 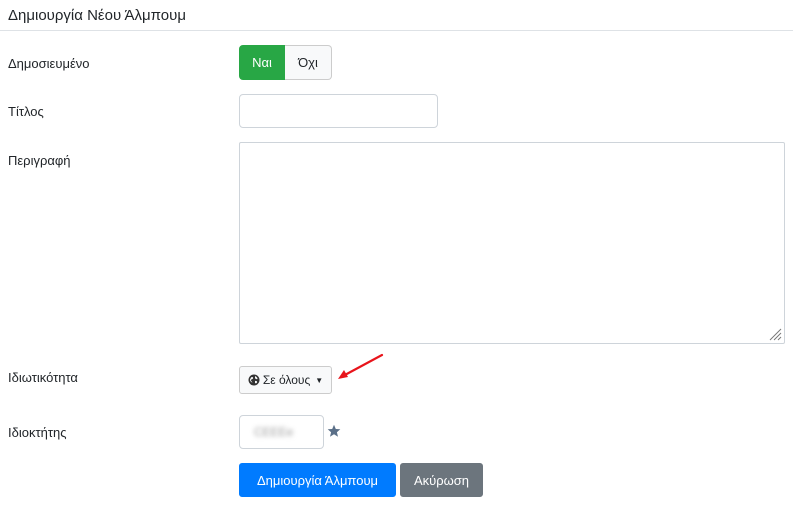 I want to click on privacy-dropdown: Σε όλους ▼, so click(x=285, y=380).